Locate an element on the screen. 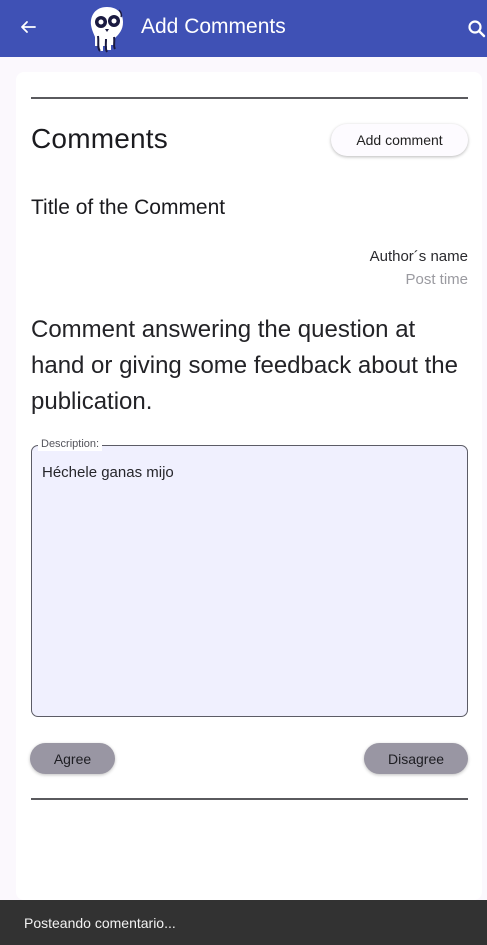 The width and height of the screenshot is (487, 945). disagree-button: Disagree is located at coordinates (416, 758).